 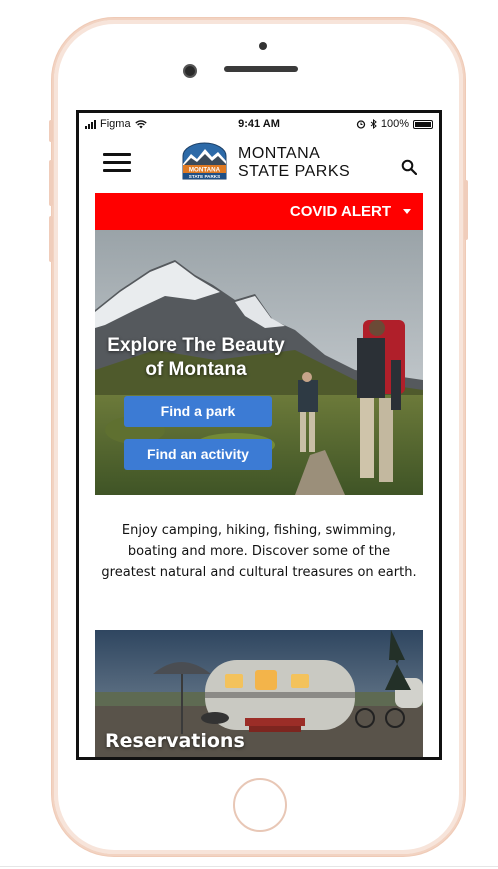 What do you see at coordinates (259, 693) in the screenshot?
I see `reservations-card: Reservations` at bounding box center [259, 693].